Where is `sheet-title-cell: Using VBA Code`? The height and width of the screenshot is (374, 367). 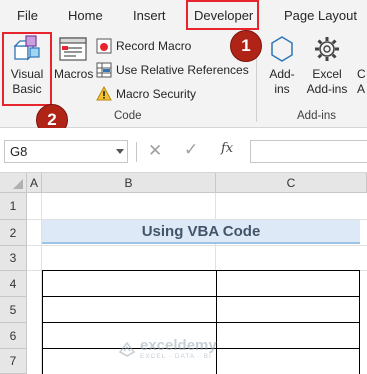
sheet-title-cell: Using VBA Code is located at coordinates (201, 232).